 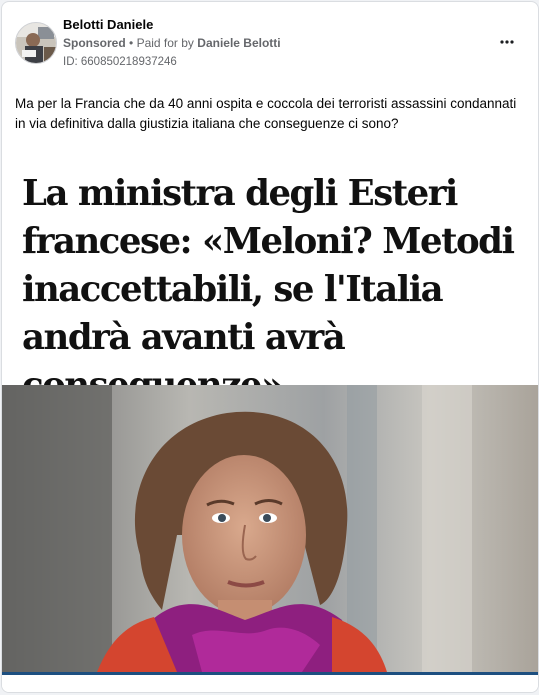 What do you see at coordinates (270, 683) in the screenshot?
I see `card-footer` at bounding box center [270, 683].